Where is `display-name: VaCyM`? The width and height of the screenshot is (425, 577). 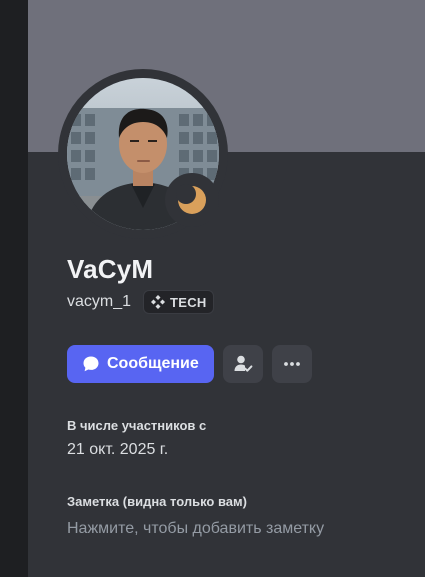 display-name: VaCyM is located at coordinates (110, 269).